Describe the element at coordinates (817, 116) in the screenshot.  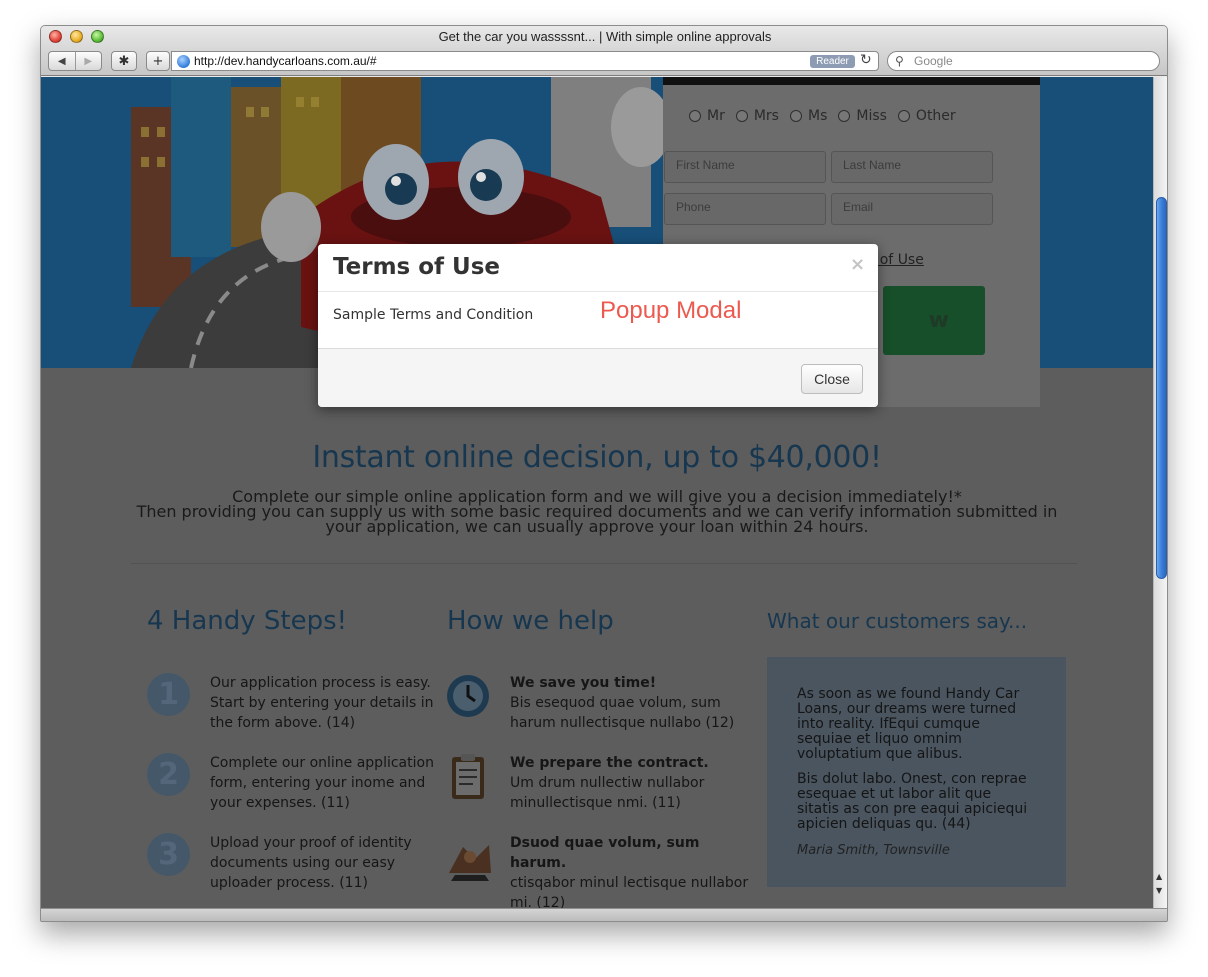
I see `title-label: Ms` at that location.